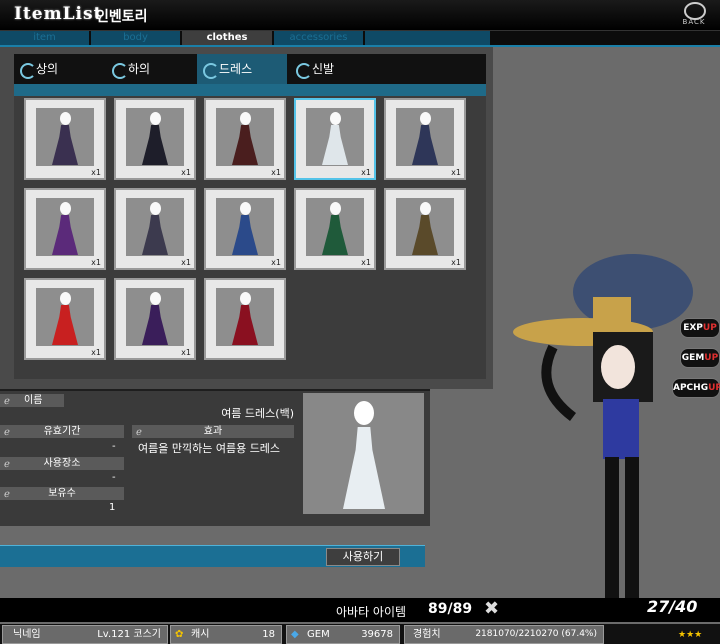 Image resolution: width=720 pixels, height=644 pixels. I want to click on gem-up-button: GEMUP, so click(700, 358).